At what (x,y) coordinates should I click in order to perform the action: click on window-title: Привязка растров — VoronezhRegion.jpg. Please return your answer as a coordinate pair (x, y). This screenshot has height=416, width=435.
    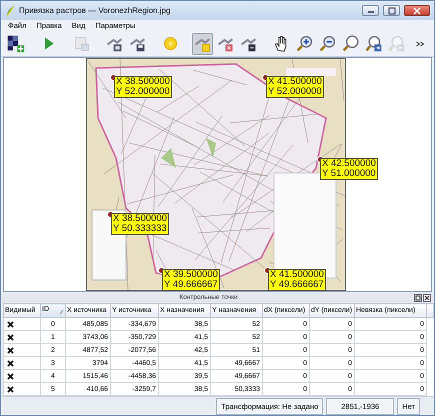
    Looking at the image, I should click on (95, 10).